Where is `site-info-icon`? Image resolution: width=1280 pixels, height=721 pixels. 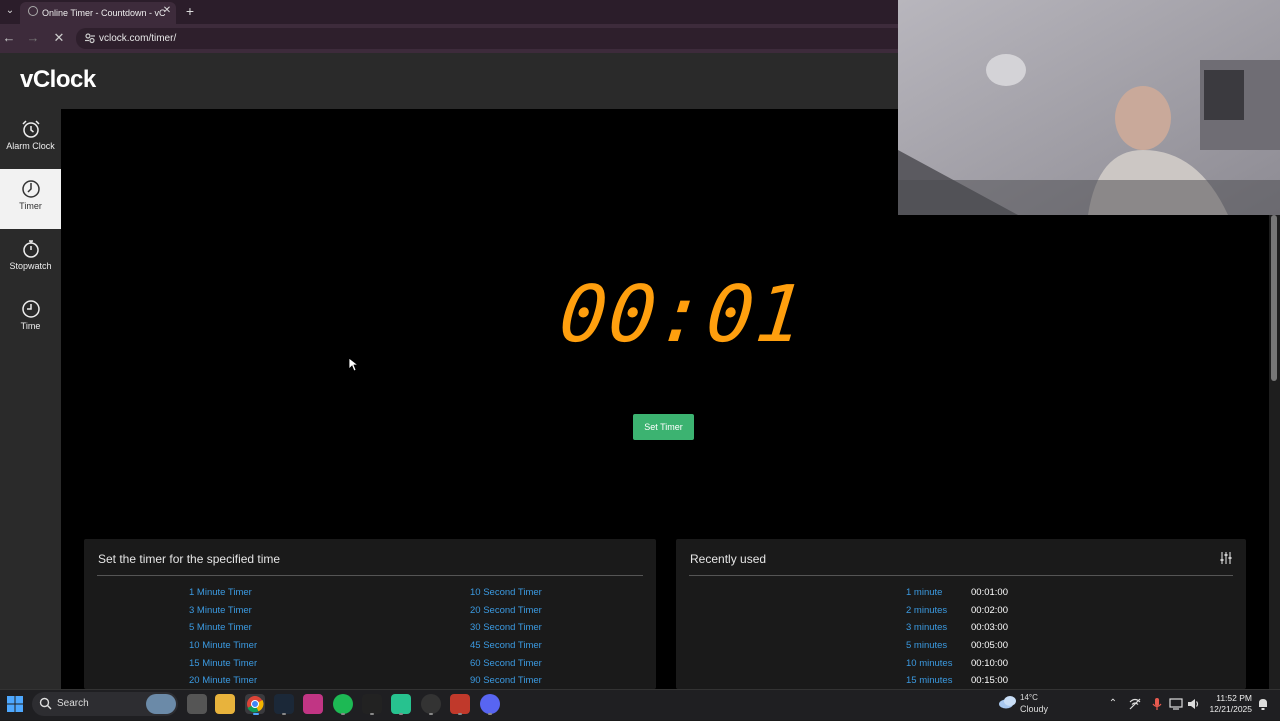 site-info-icon is located at coordinates (90, 38).